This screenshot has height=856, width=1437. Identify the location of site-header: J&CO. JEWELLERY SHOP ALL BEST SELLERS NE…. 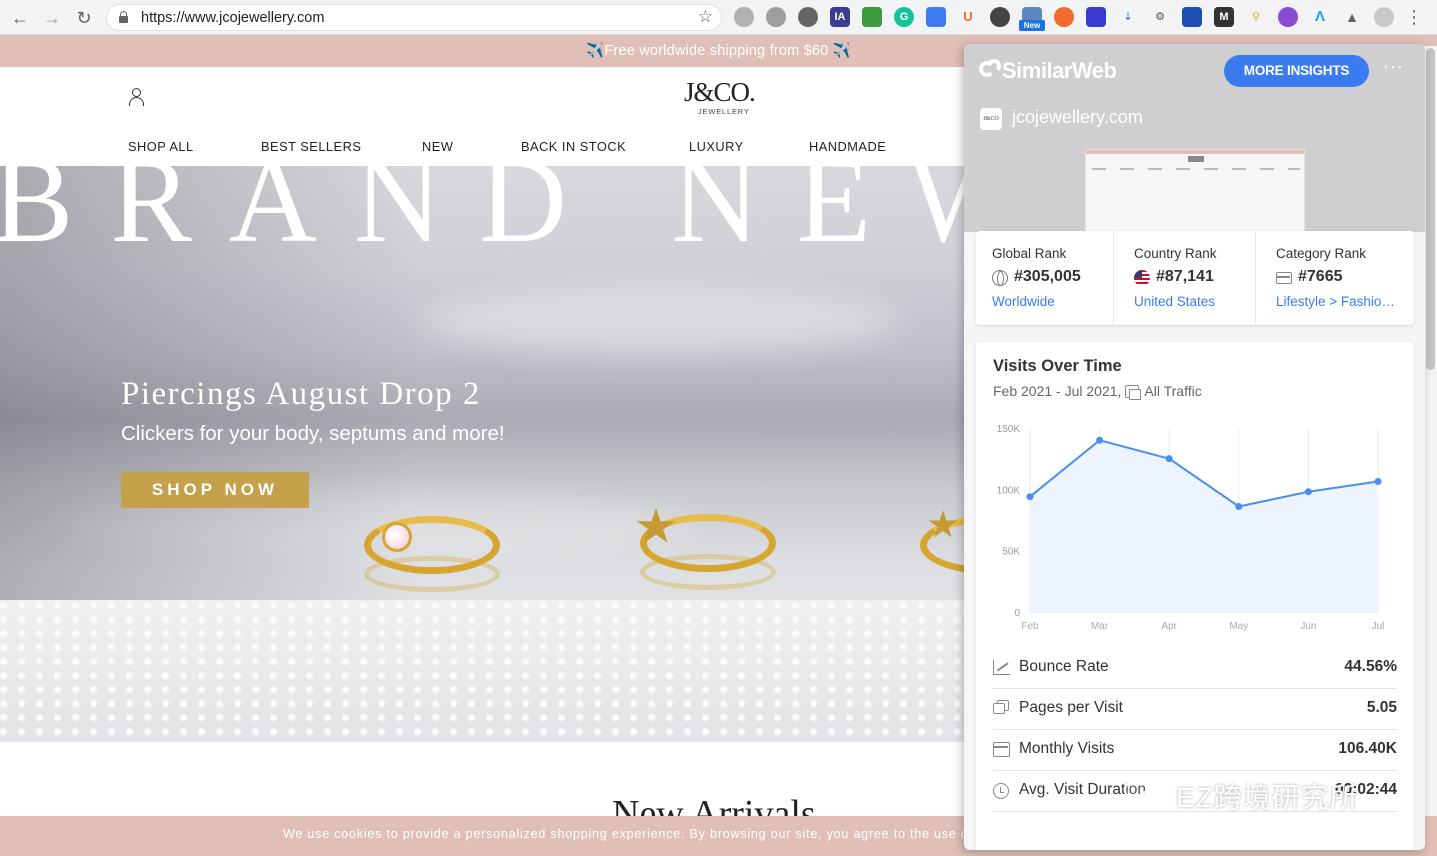
(482, 116).